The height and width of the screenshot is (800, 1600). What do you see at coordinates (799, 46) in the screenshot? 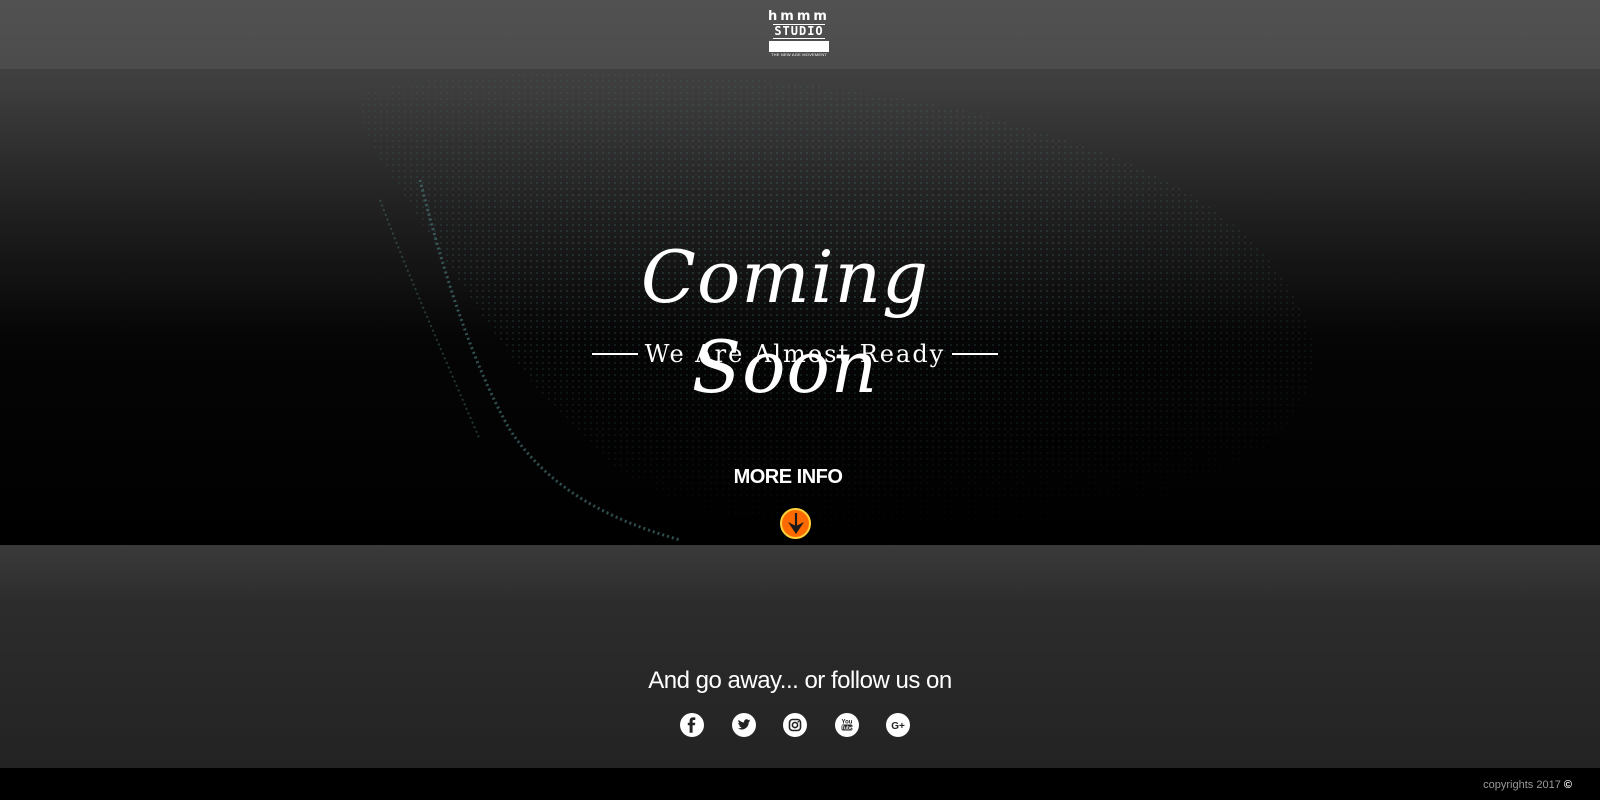
I see `logo-bar` at bounding box center [799, 46].